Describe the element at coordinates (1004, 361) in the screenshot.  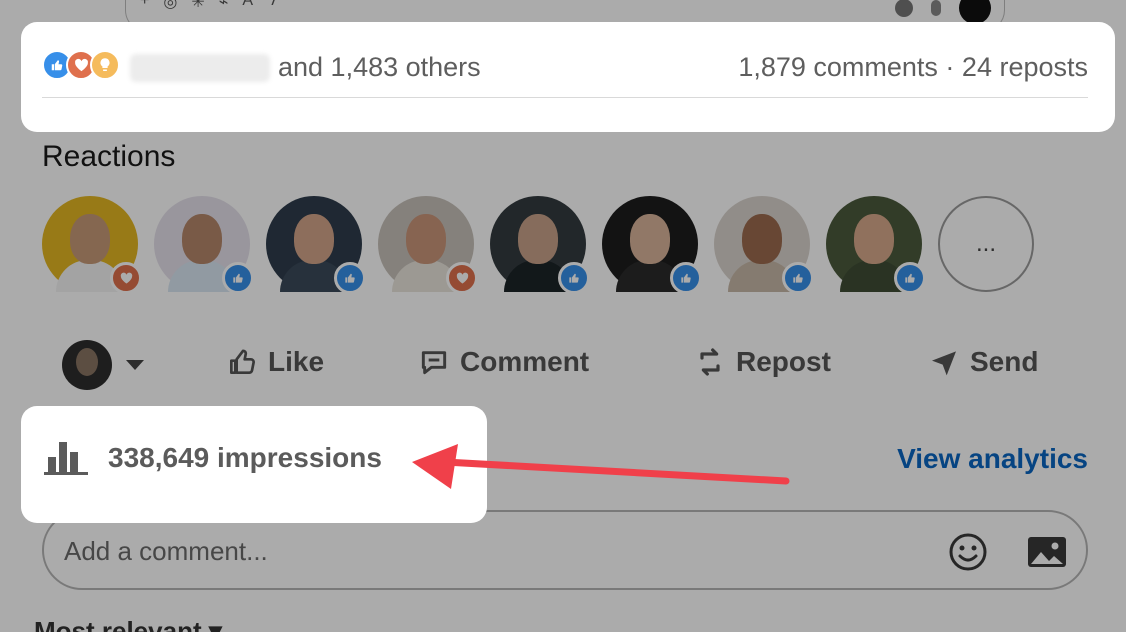
I see `send-label: Send` at that location.